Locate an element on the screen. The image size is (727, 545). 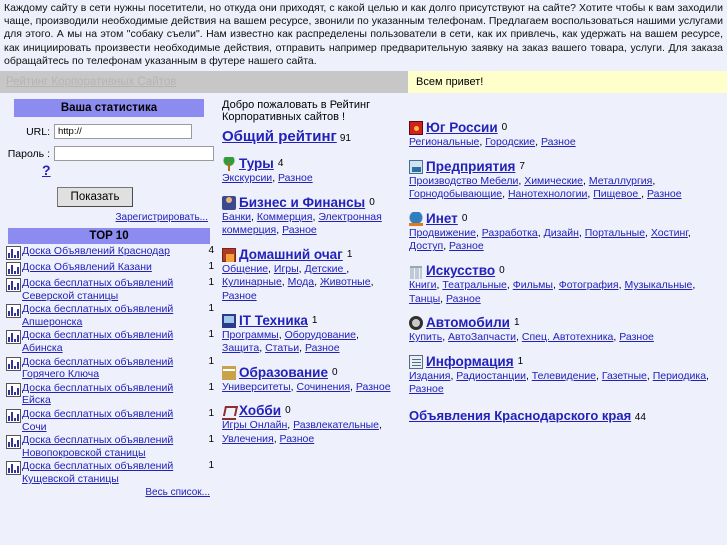
top10-item-link: Доска бесплатных объявлений Сочи is located at coordinates (97, 420).